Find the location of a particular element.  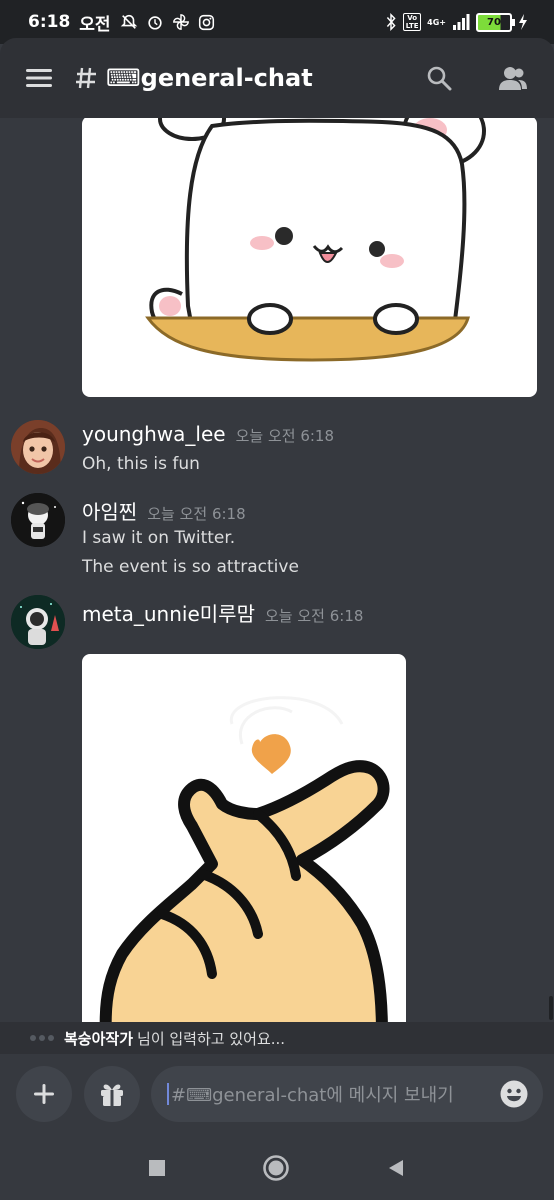

message-item: meta_unnie미루맘 오늘 오전 6:18 is located at coordinates (277, 624).